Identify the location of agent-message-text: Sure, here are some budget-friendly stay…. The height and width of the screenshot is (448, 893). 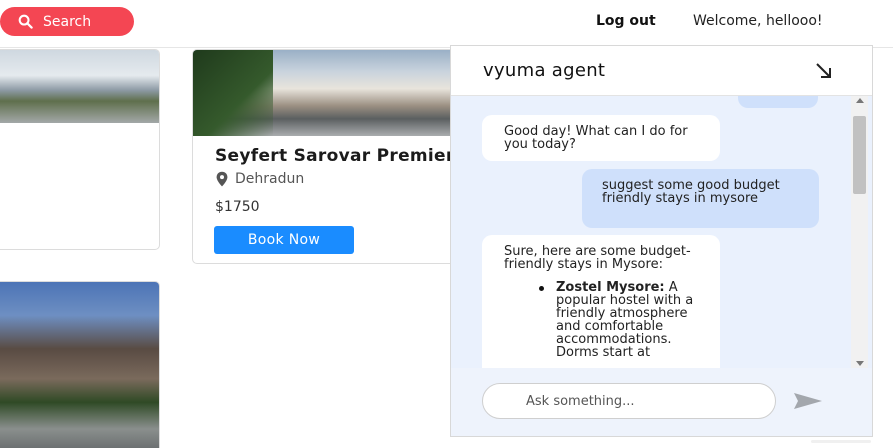
(597, 258).